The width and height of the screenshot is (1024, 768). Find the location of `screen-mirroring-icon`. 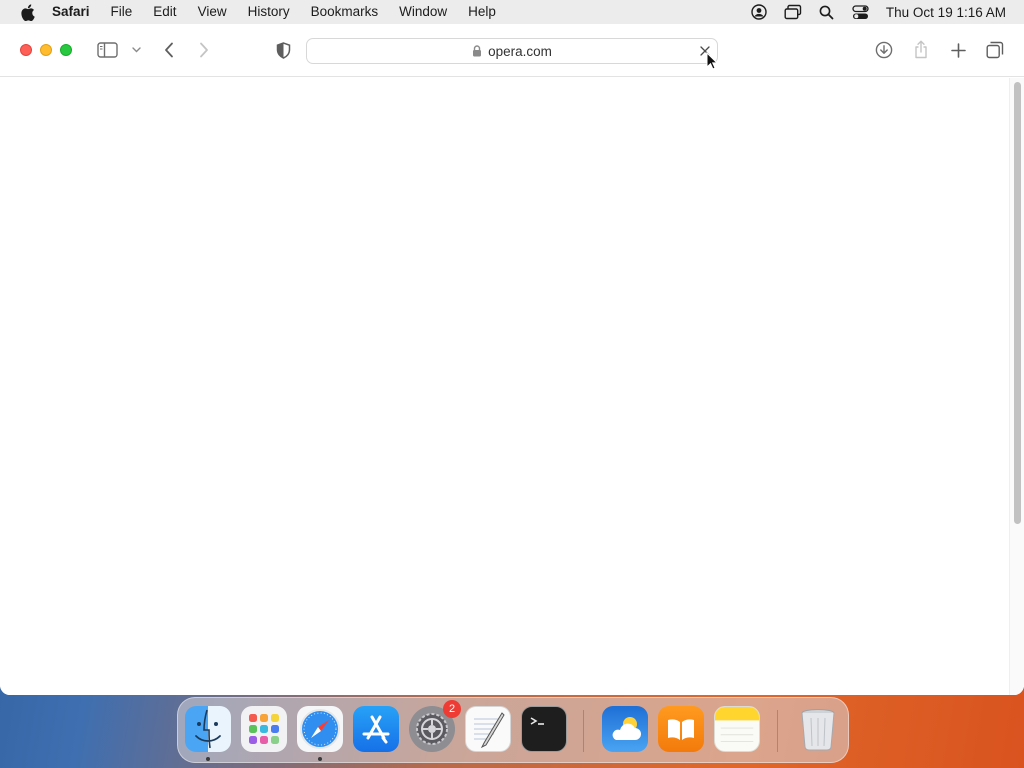

screen-mirroring-icon is located at coordinates (793, 12).